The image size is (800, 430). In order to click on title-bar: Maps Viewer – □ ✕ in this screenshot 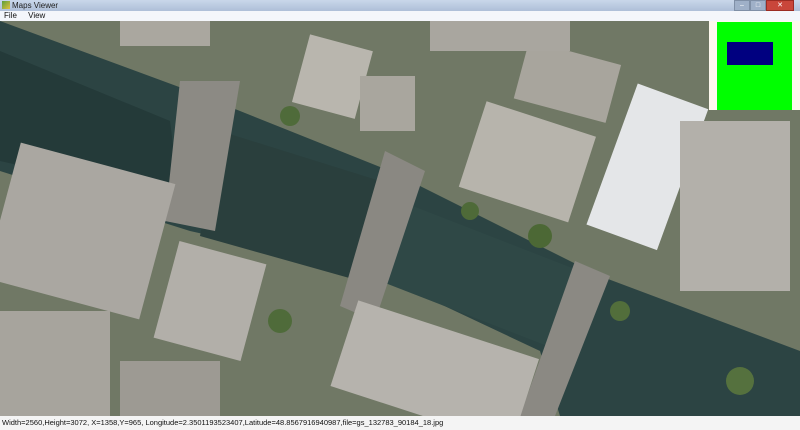, I will do `click(400, 5)`.